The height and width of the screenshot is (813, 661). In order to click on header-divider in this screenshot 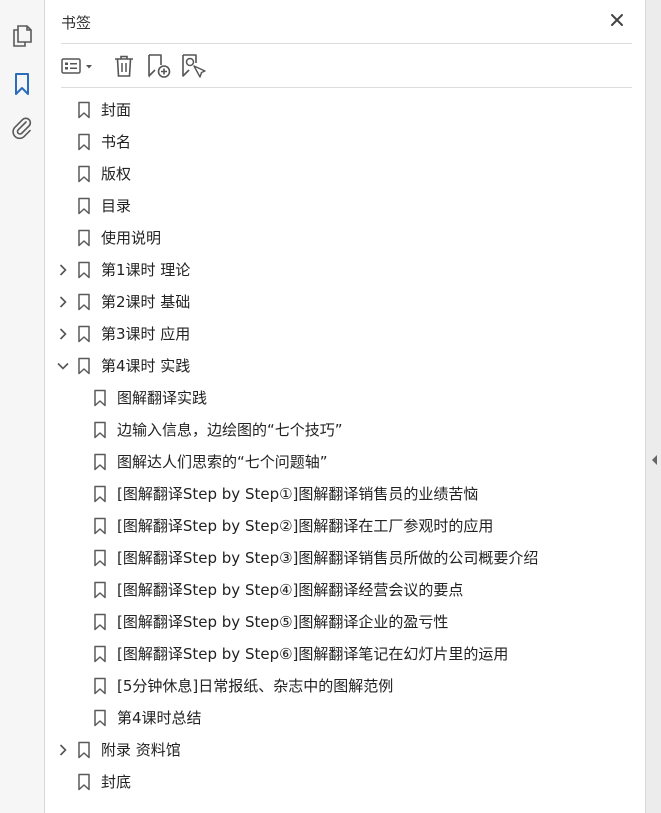, I will do `click(346, 43)`.